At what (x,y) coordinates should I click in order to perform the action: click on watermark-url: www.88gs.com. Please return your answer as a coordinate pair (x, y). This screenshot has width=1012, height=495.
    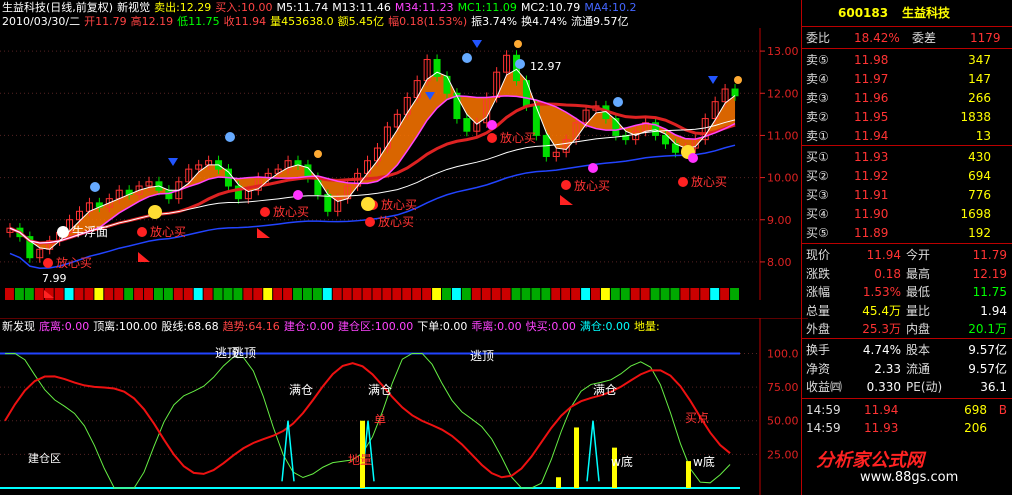
    Looking at the image, I should click on (909, 477).